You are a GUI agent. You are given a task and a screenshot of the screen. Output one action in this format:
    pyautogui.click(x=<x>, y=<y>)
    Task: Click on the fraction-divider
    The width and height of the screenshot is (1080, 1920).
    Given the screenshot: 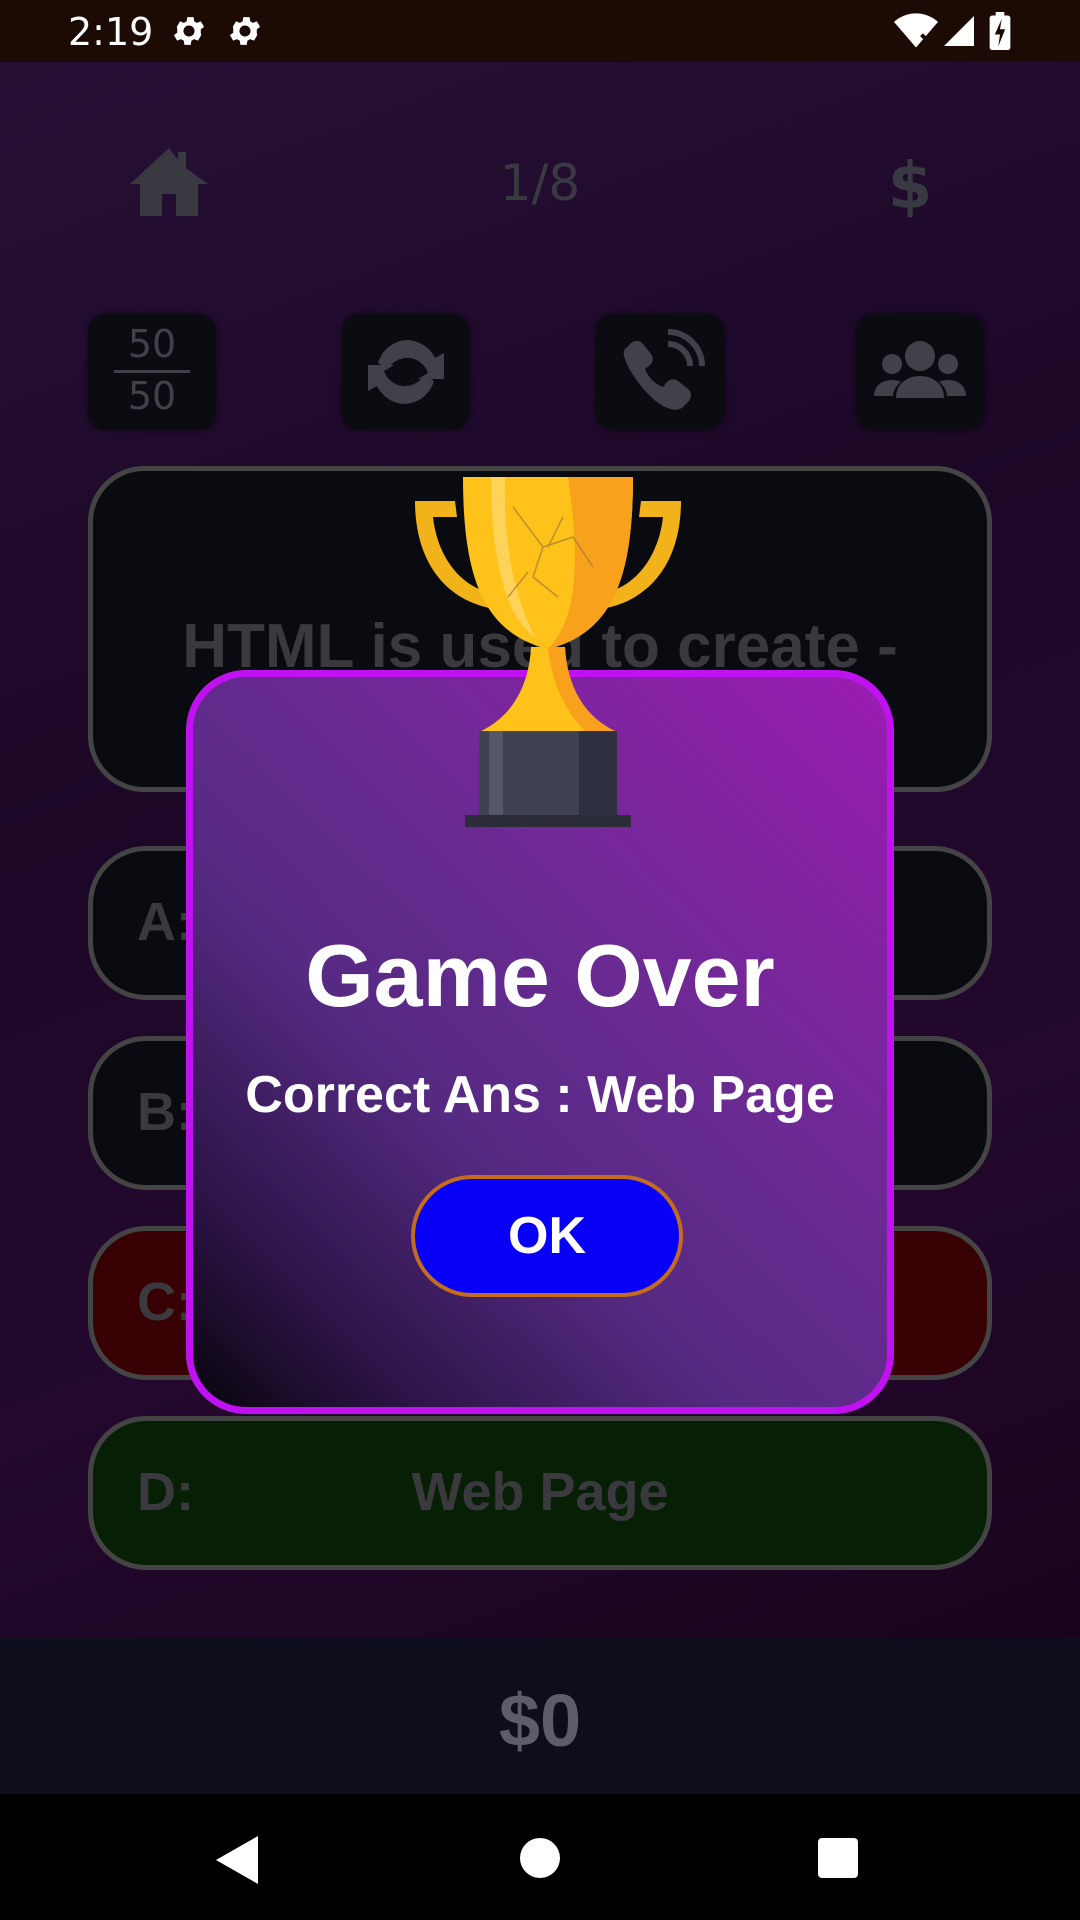 What is the action you would take?
    pyautogui.click(x=152, y=371)
    